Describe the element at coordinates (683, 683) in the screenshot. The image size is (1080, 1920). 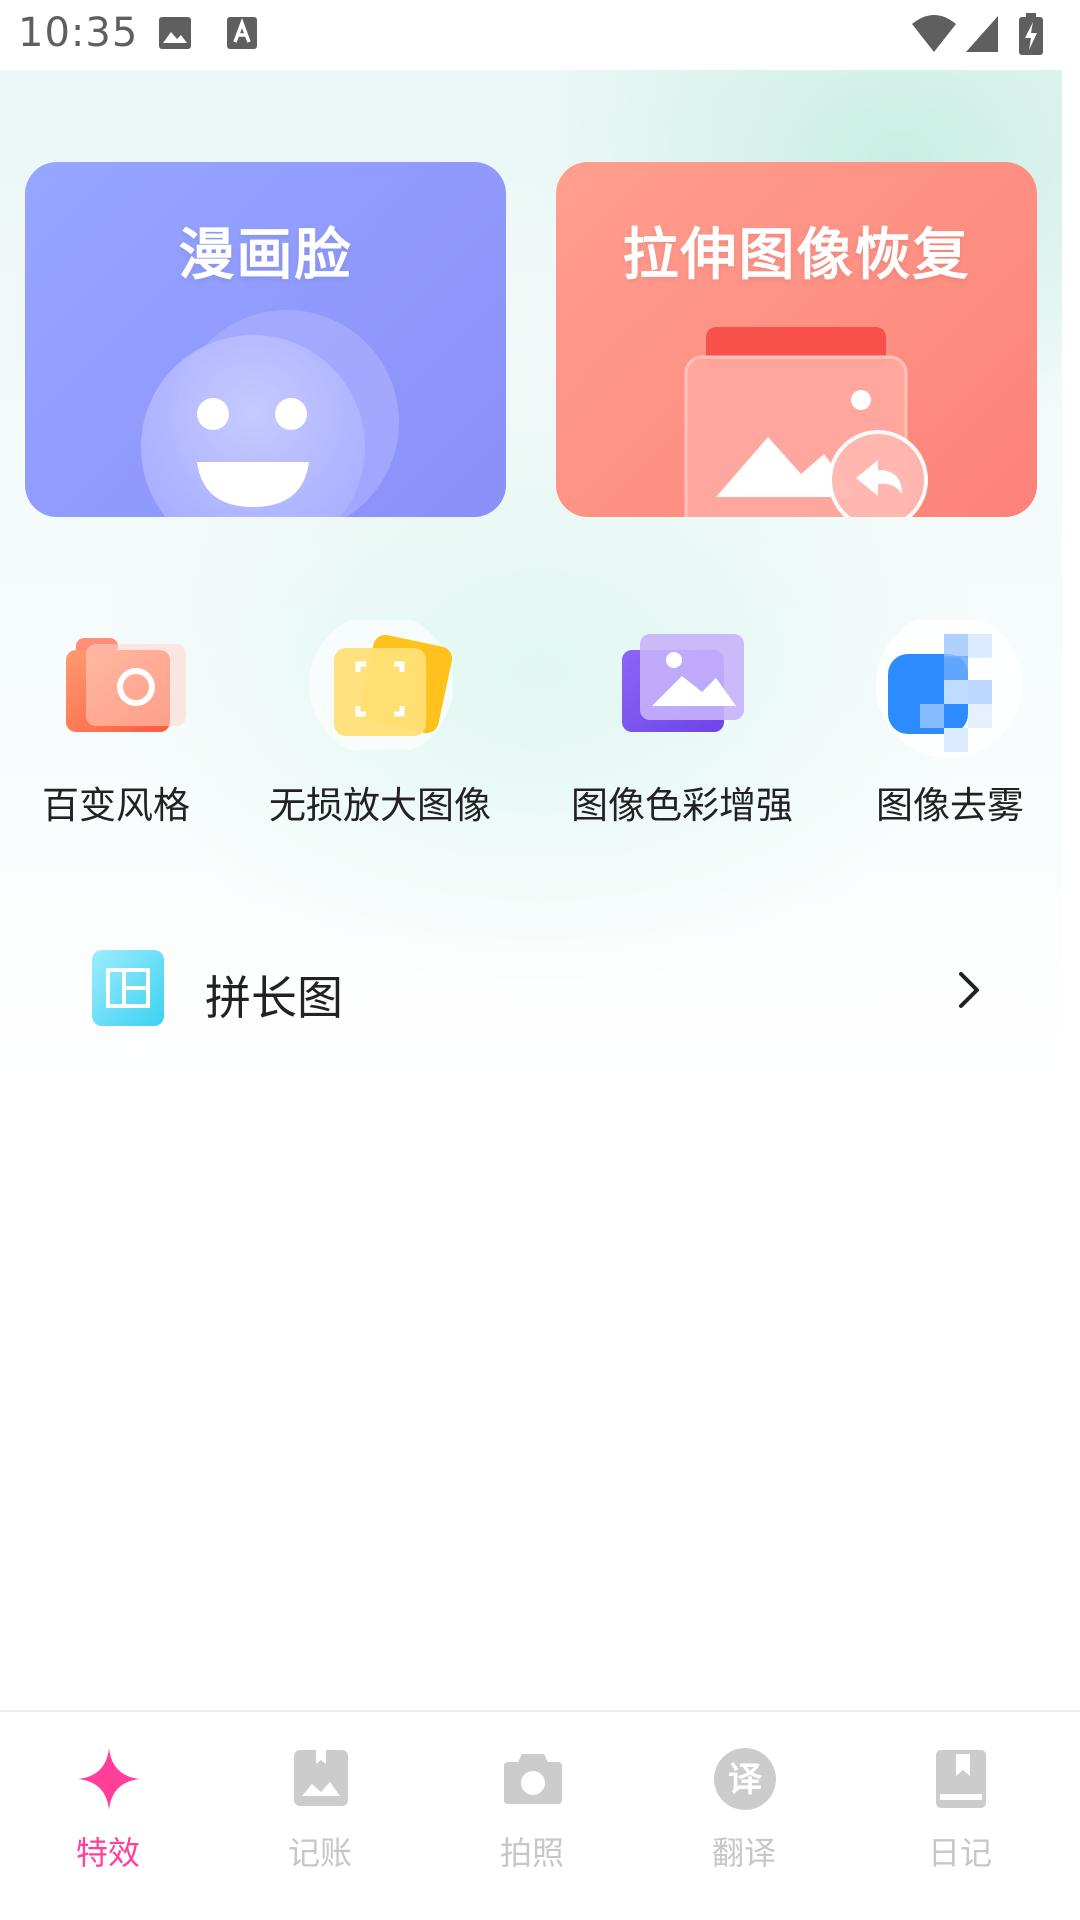
I see `color-enhance-icon` at that location.